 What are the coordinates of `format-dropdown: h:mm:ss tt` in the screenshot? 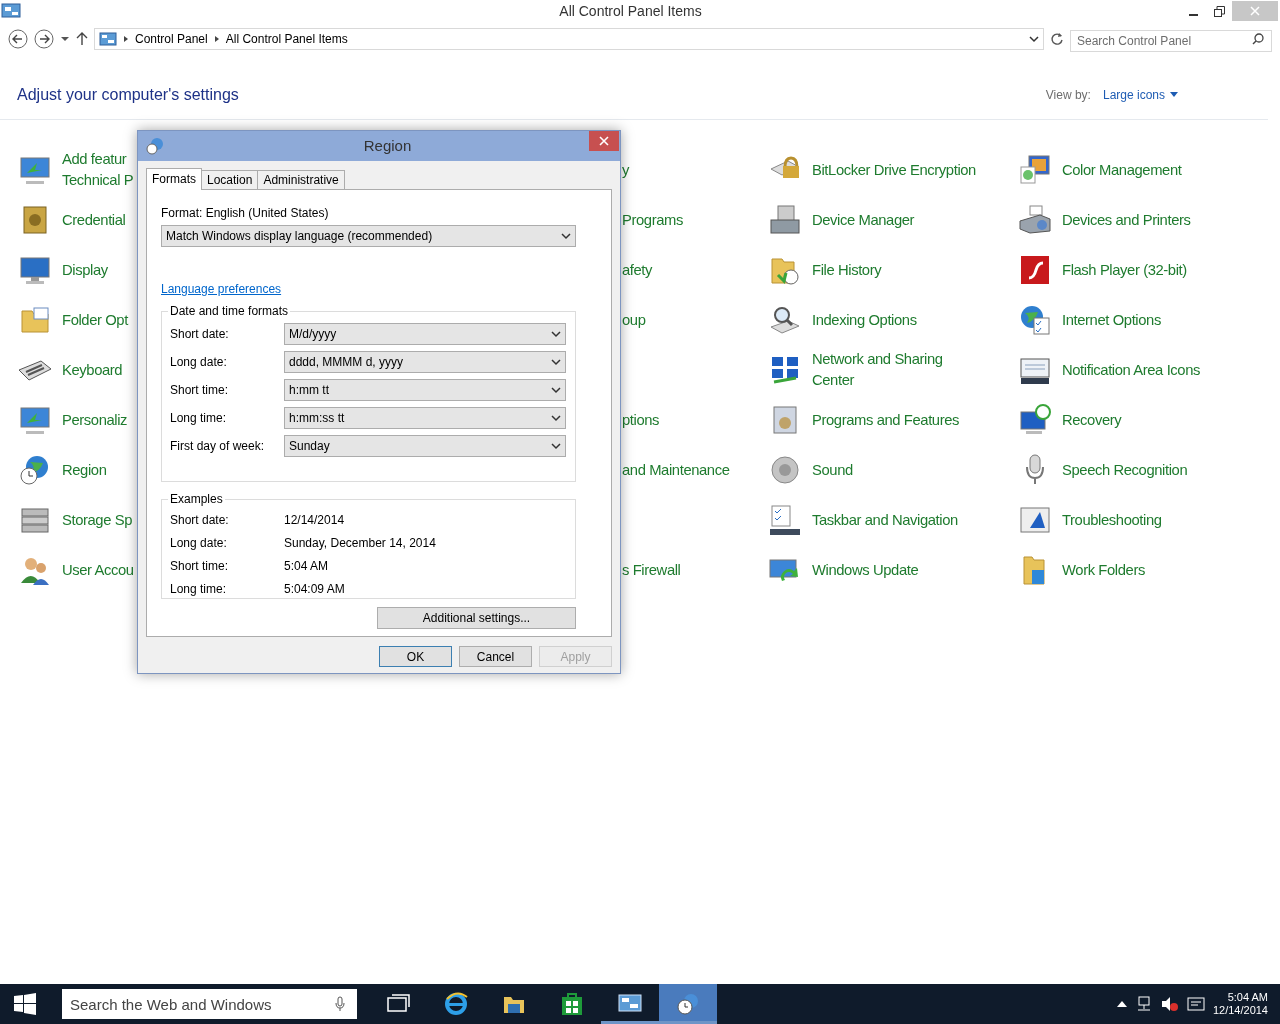 It's located at (425, 418).